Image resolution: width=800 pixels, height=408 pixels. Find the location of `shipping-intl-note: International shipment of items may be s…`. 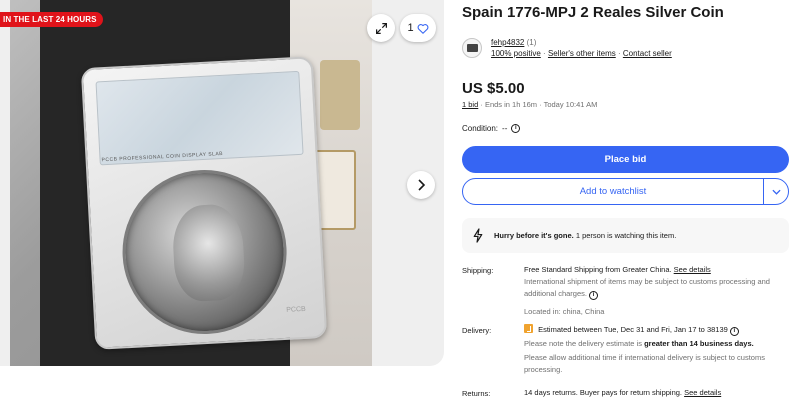

shipping-intl-note: International shipment of items may be s… is located at coordinates (647, 287).